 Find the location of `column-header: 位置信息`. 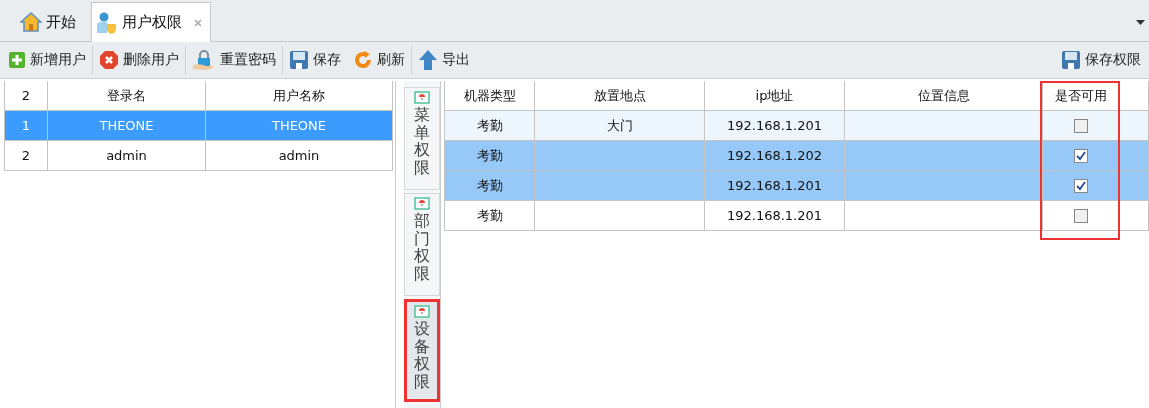

column-header: 位置信息 is located at coordinates (943, 96).